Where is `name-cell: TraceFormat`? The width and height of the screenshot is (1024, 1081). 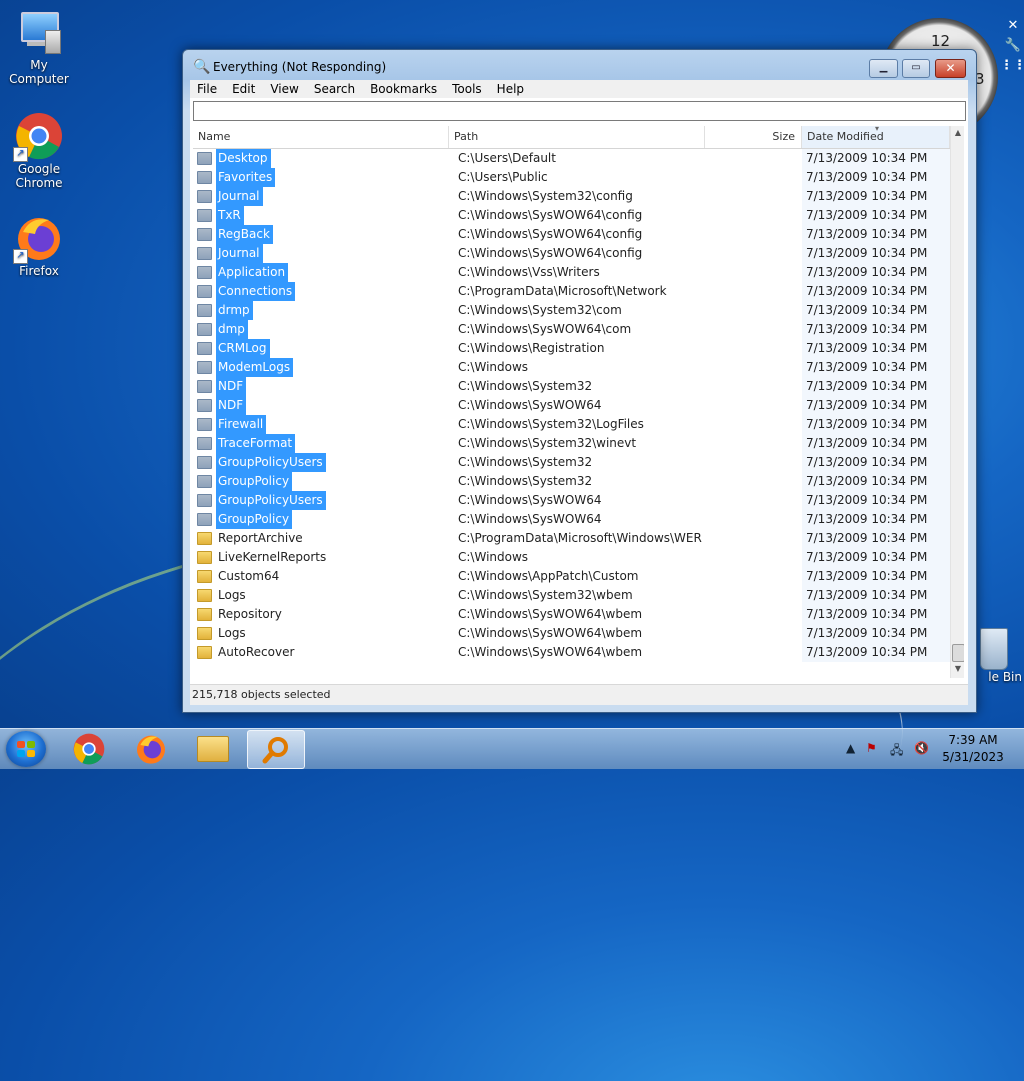
name-cell: TraceFormat is located at coordinates (246, 443).